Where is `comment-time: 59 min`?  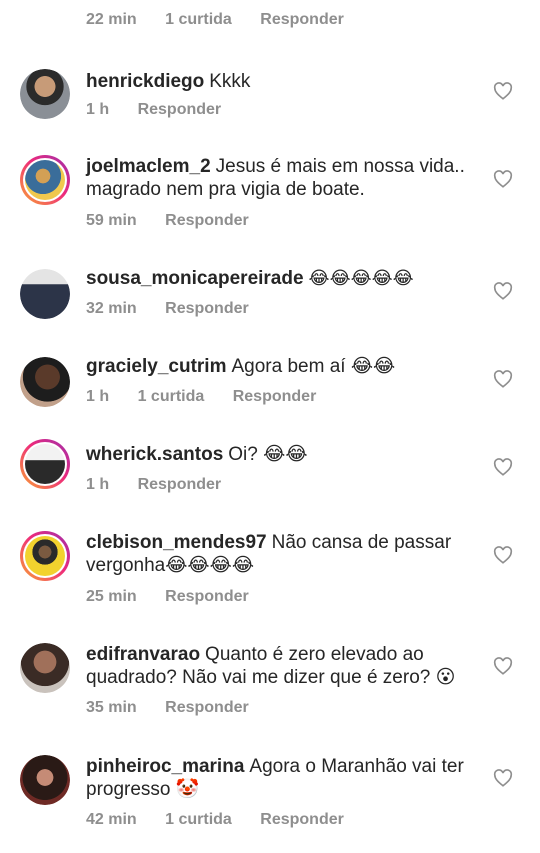
comment-time: 59 min is located at coordinates (111, 220).